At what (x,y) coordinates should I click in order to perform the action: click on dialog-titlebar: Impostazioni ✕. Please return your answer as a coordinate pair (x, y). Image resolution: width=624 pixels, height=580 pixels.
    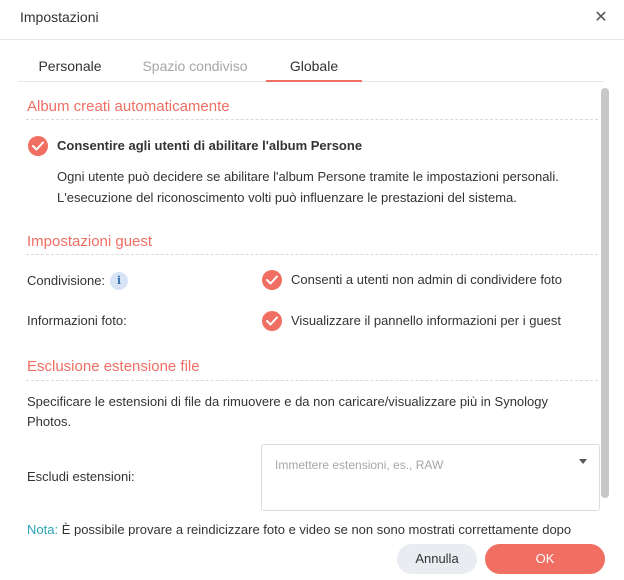
    Looking at the image, I should click on (312, 20).